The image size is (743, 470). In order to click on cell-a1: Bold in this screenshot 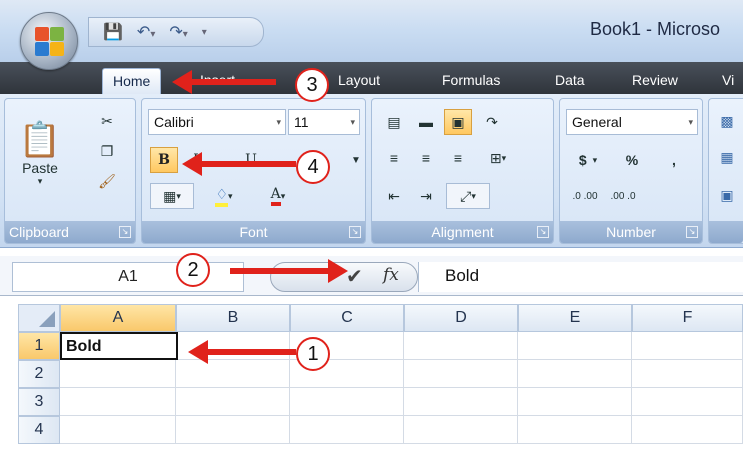, I will do `click(119, 346)`.